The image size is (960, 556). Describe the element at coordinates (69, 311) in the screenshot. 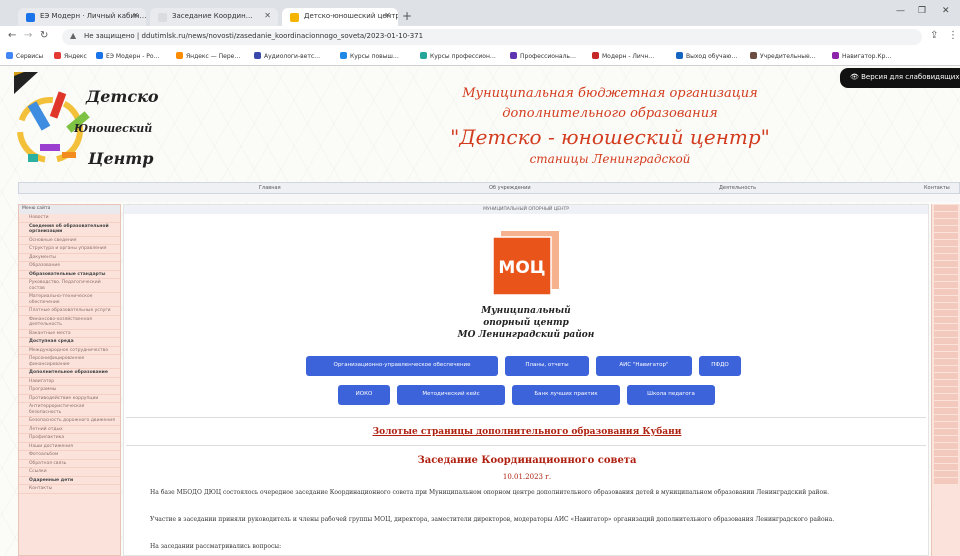

I see `sidebar-menu-item: Платные образовательные услуги` at that location.